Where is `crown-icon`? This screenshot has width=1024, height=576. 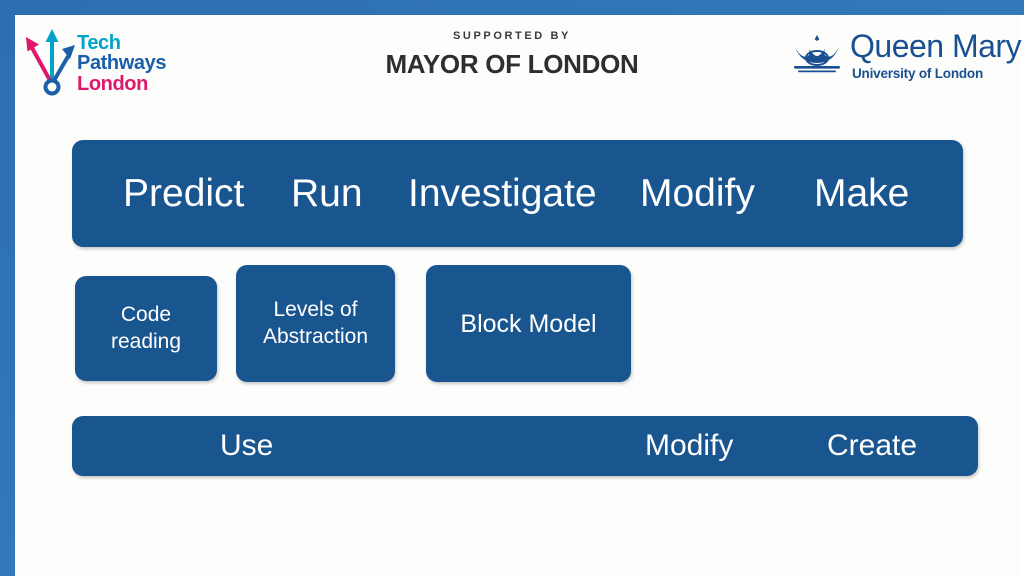
crown-icon is located at coordinates (817, 54).